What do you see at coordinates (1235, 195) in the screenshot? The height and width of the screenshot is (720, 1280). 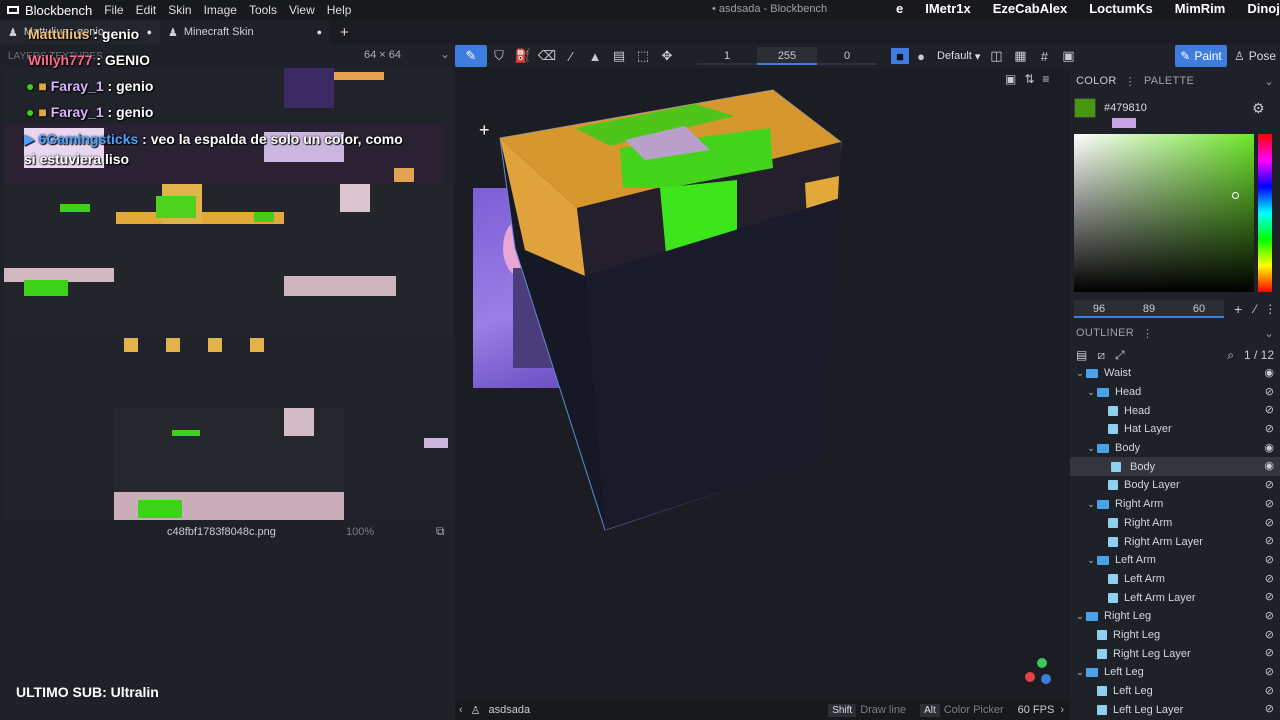 I see `picker-handle` at bounding box center [1235, 195].